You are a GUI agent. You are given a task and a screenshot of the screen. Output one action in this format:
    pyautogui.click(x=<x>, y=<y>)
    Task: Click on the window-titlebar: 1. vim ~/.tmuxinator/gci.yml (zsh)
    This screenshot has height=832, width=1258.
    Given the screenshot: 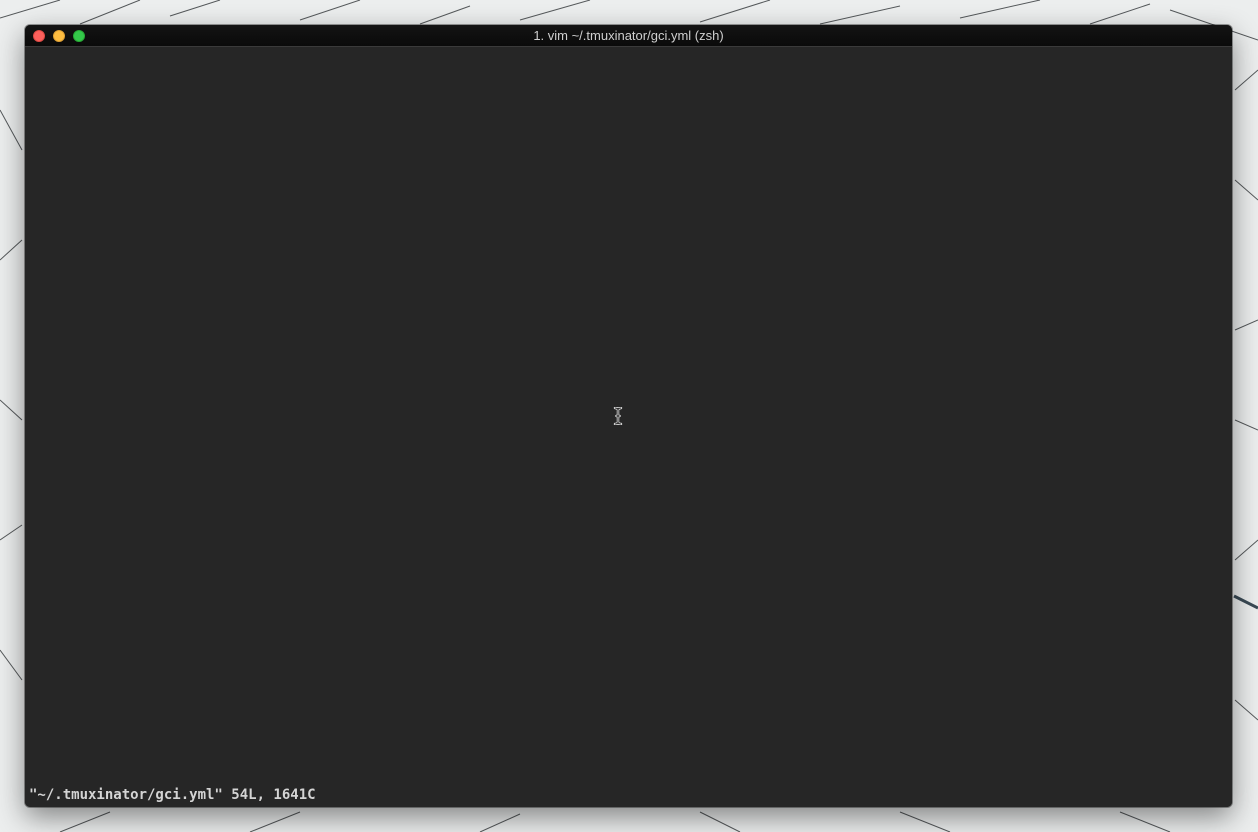 What is the action you would take?
    pyautogui.click(x=628, y=36)
    